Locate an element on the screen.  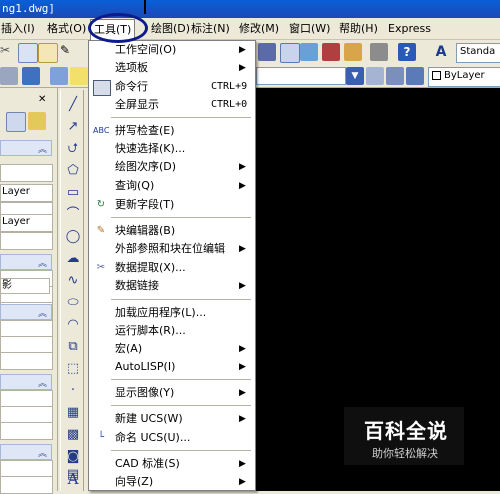
menu-item-clean-screen: 全屏显示 CTRL+0 is located at coordinates (172, 105).